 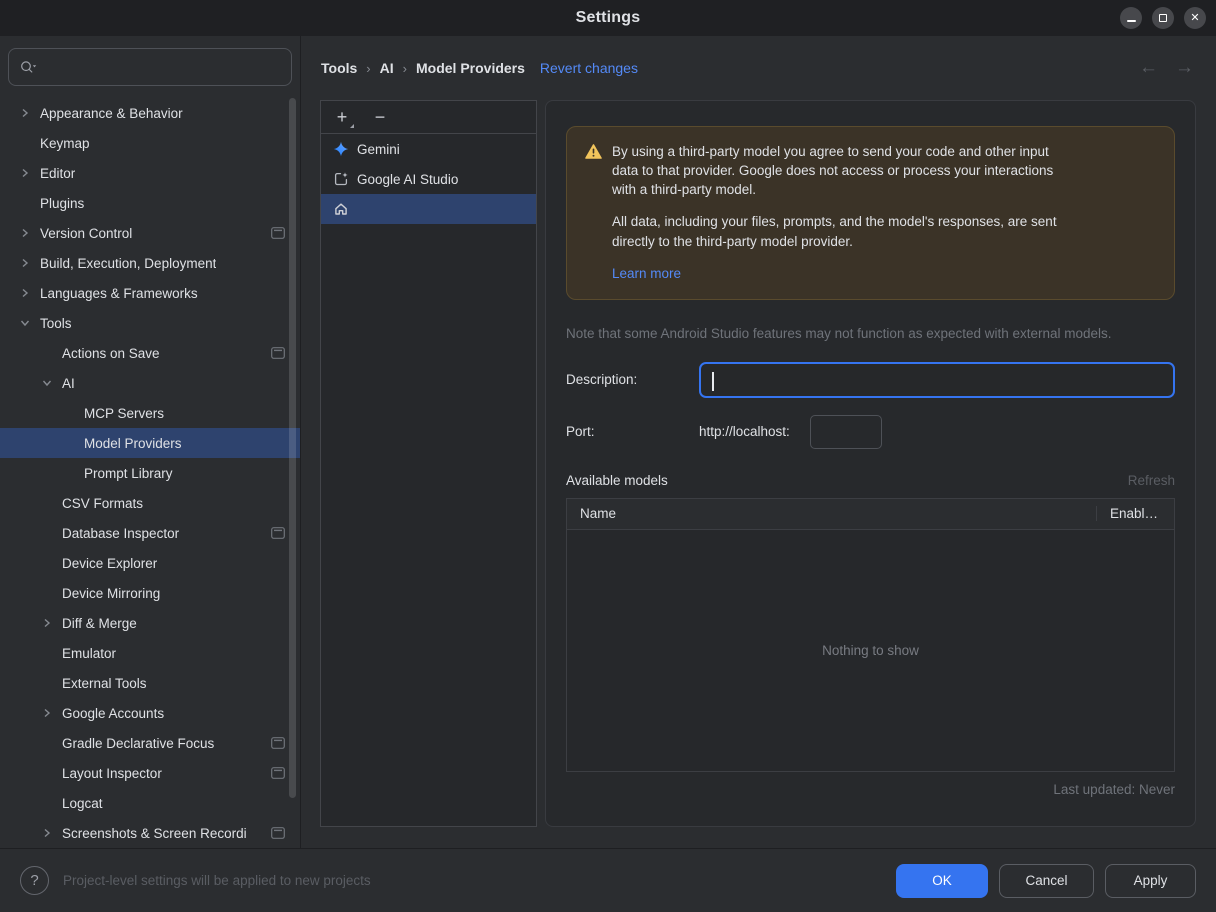 I want to click on sidebar-item-model-providers: Model Providers, so click(x=150, y=443).